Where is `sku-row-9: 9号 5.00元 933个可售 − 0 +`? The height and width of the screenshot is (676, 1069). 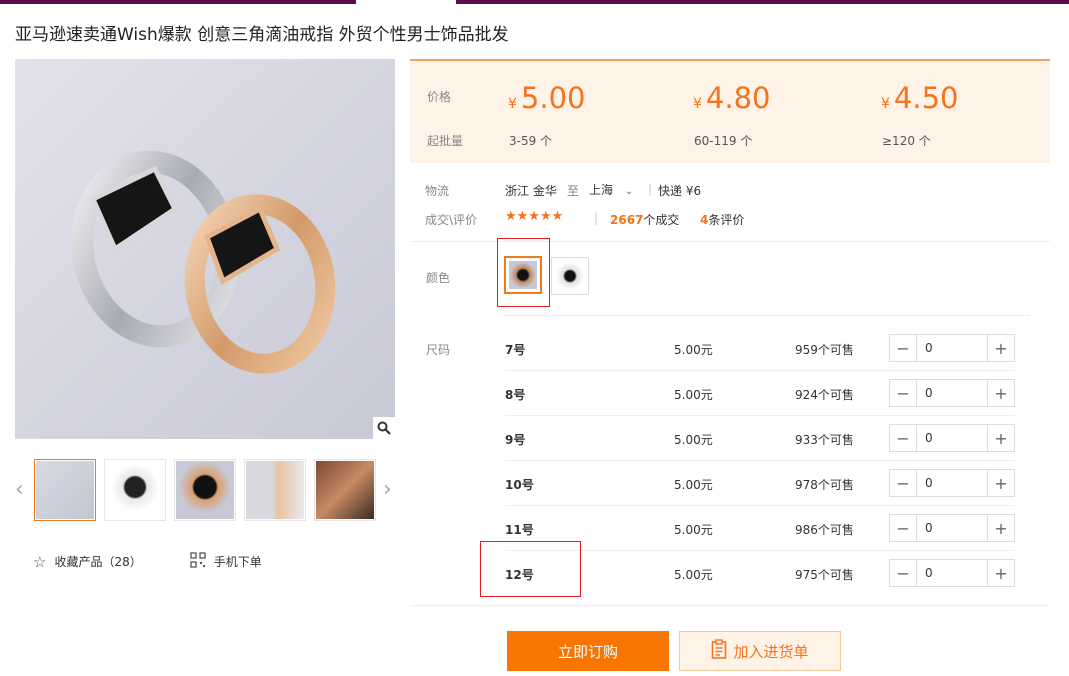 sku-row-9: 9号 5.00元 933个可售 − 0 + is located at coordinates (760, 438).